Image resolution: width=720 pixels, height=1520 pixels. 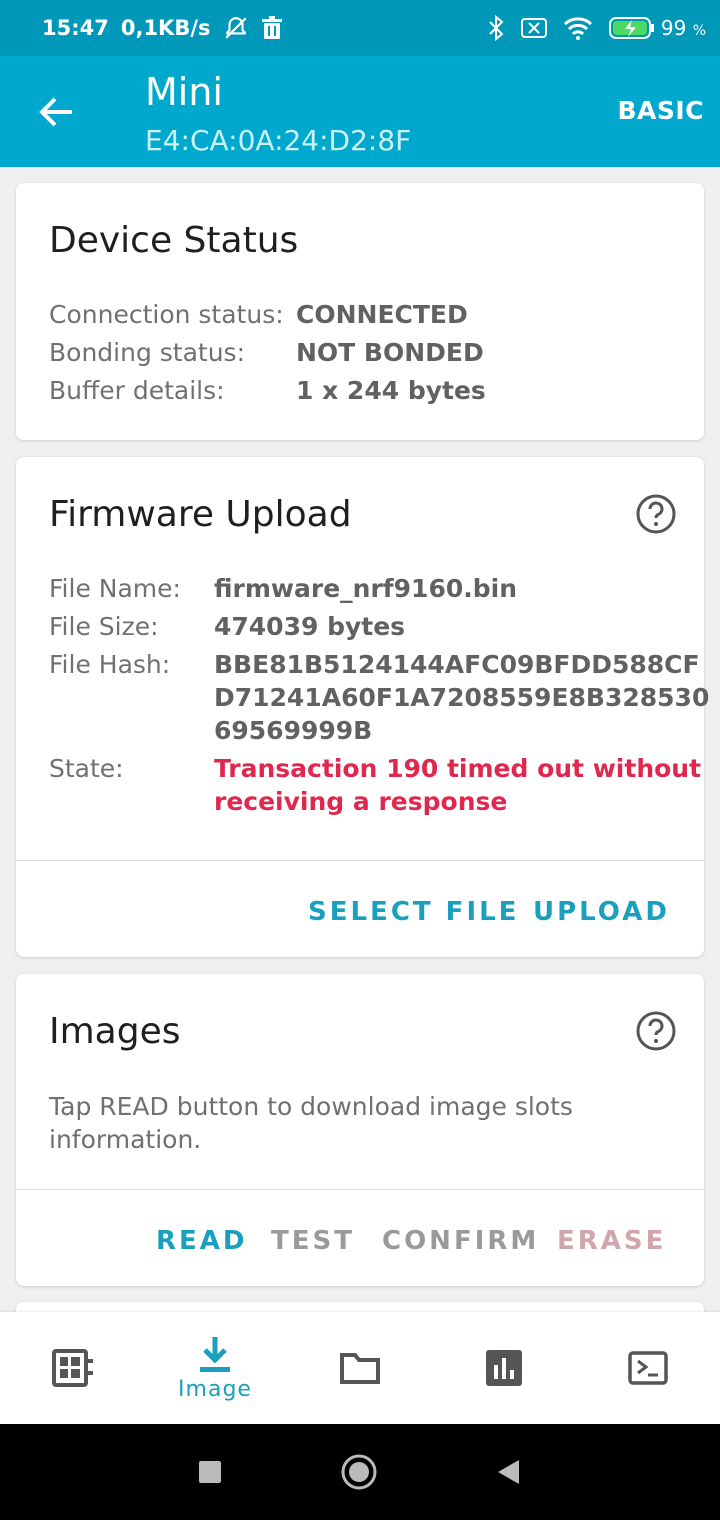 I want to click on battery-charging-icon, so click(x=631, y=28).